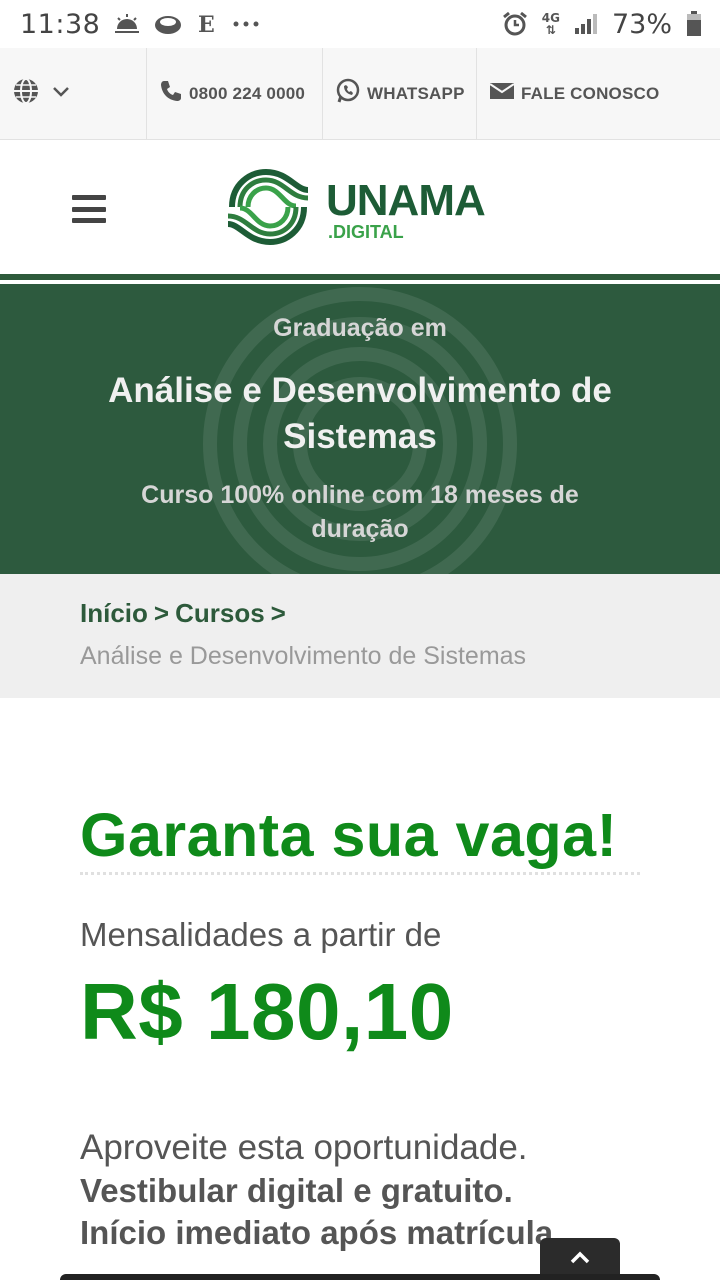  Describe the element at coordinates (694, 24) in the screenshot. I see `battery-icon` at that location.